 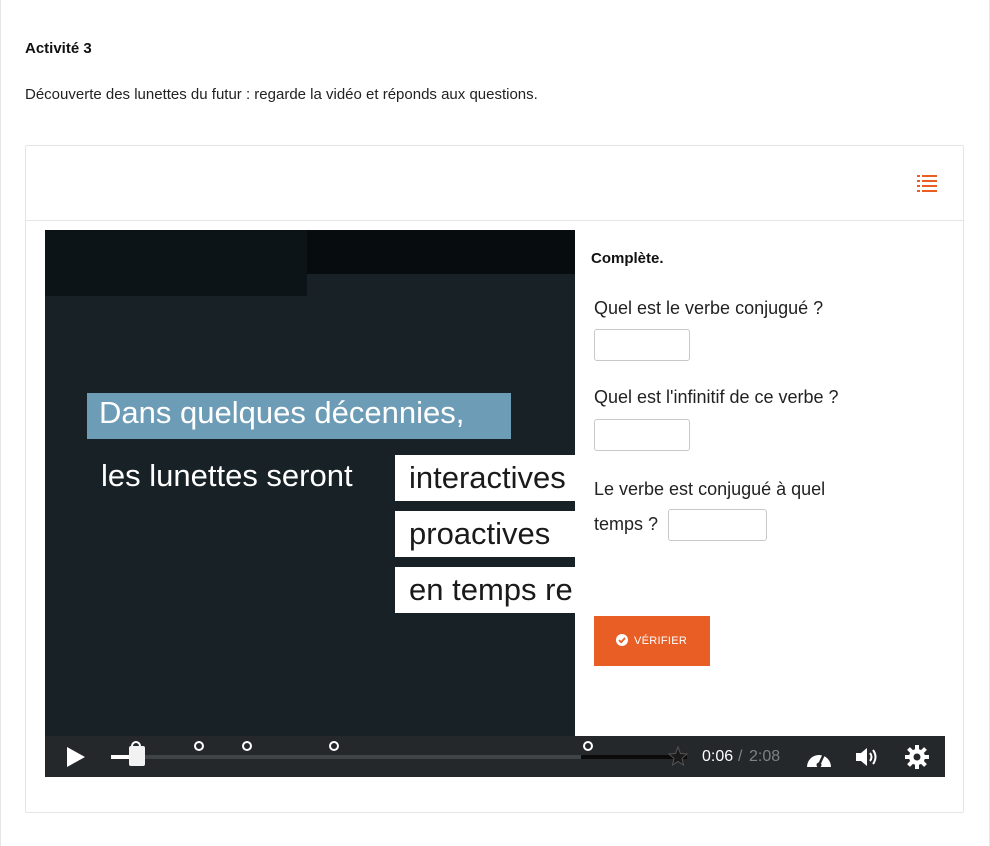 What do you see at coordinates (716, 397) in the screenshot?
I see `question-2: Quel est l'infinitif de ce verbe ?` at bounding box center [716, 397].